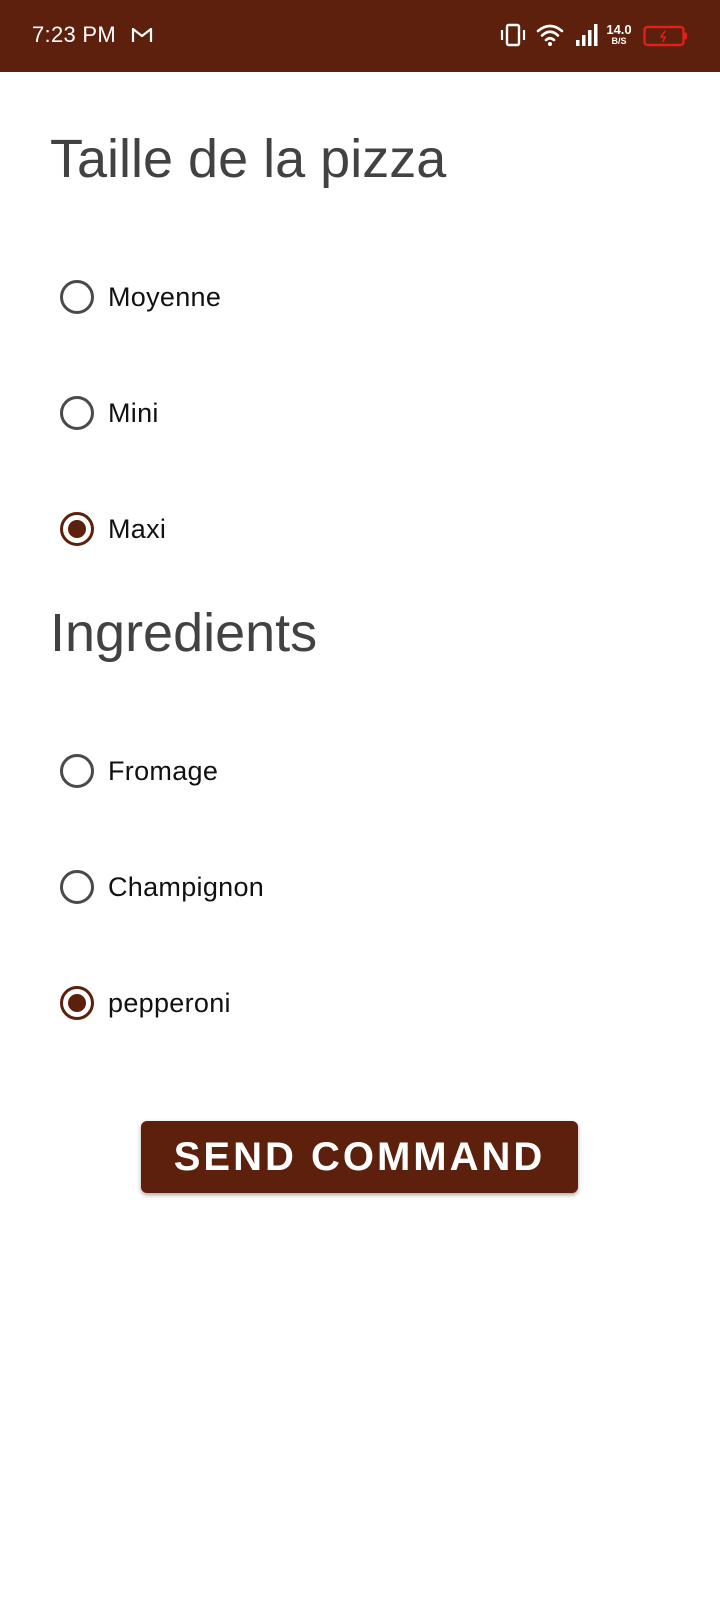  I want to click on vibrate-icon, so click(513, 35).